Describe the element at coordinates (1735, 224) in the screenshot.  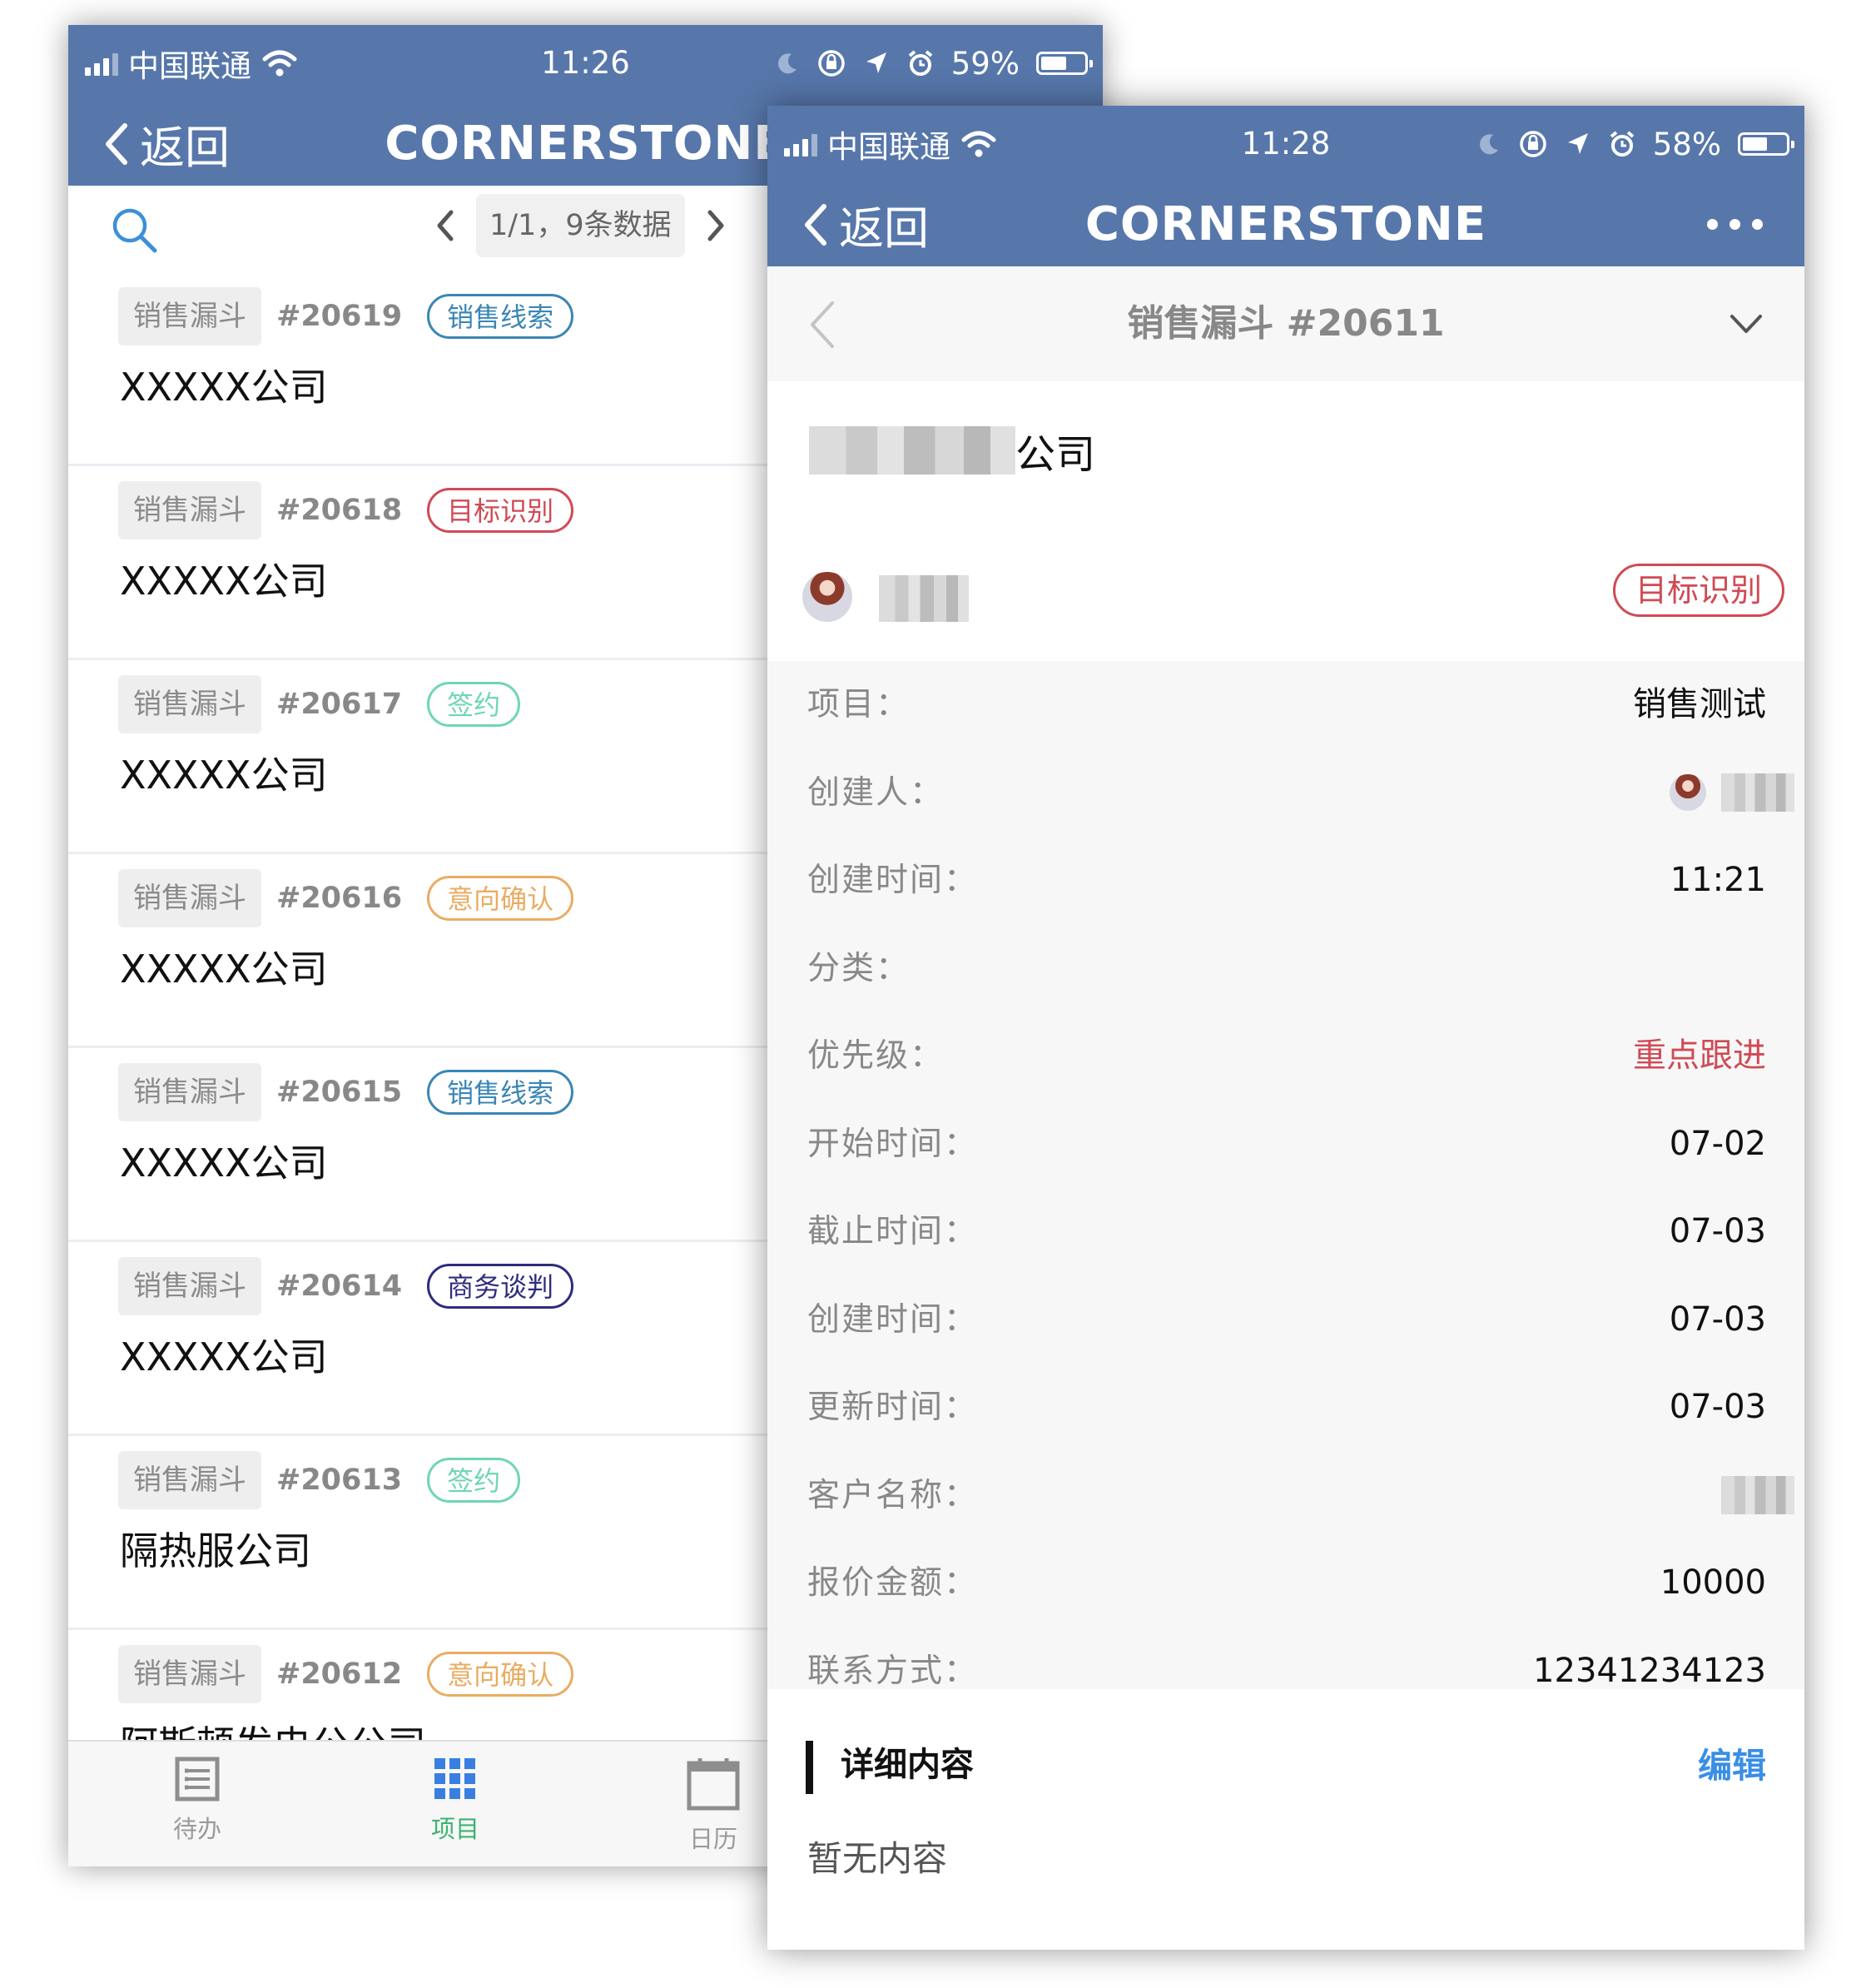
I see `more-button` at that location.